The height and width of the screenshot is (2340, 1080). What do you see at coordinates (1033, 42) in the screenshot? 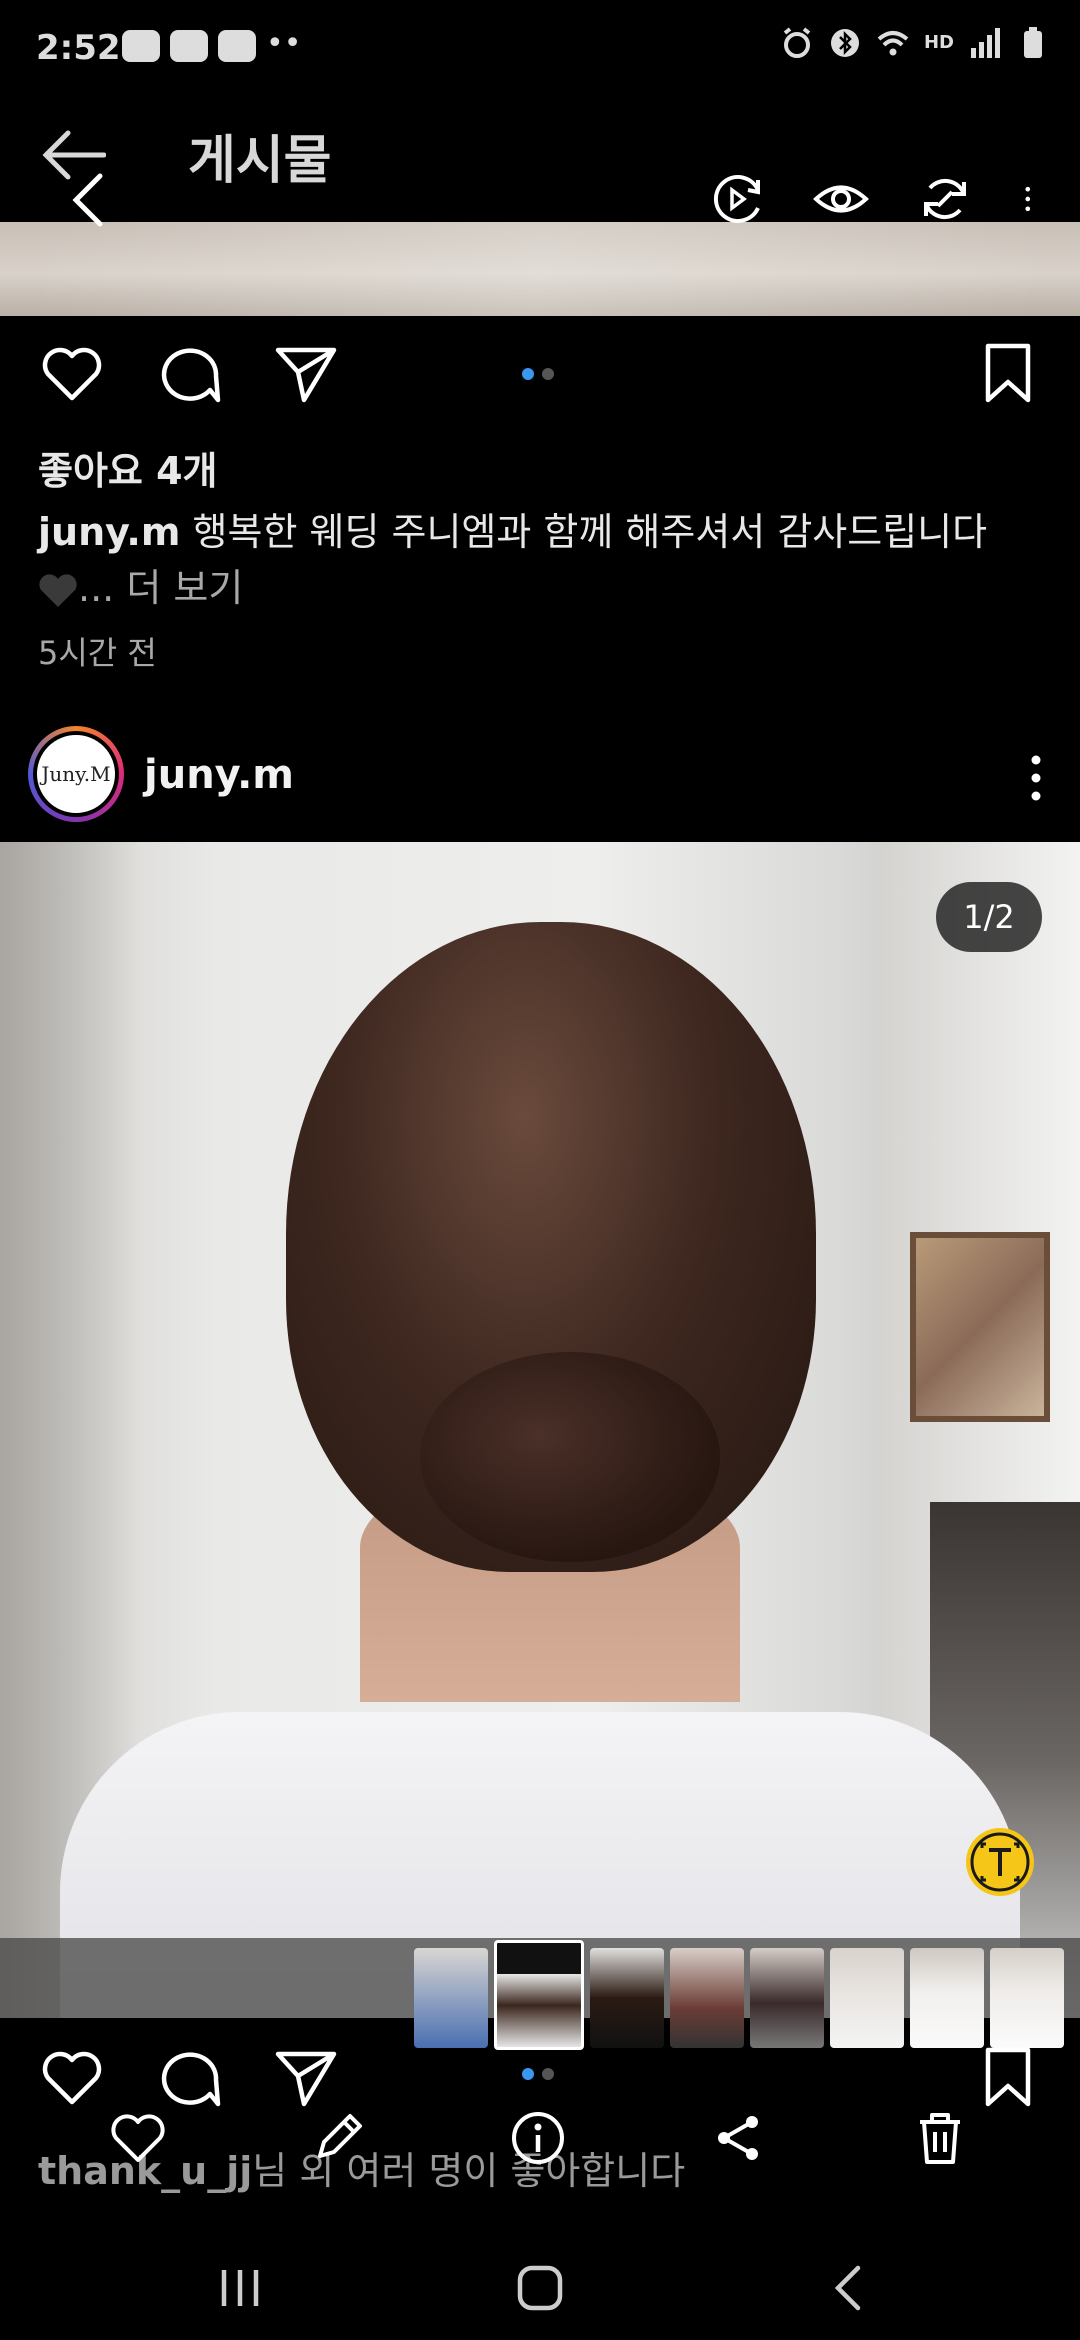
I see `battery-icon` at bounding box center [1033, 42].